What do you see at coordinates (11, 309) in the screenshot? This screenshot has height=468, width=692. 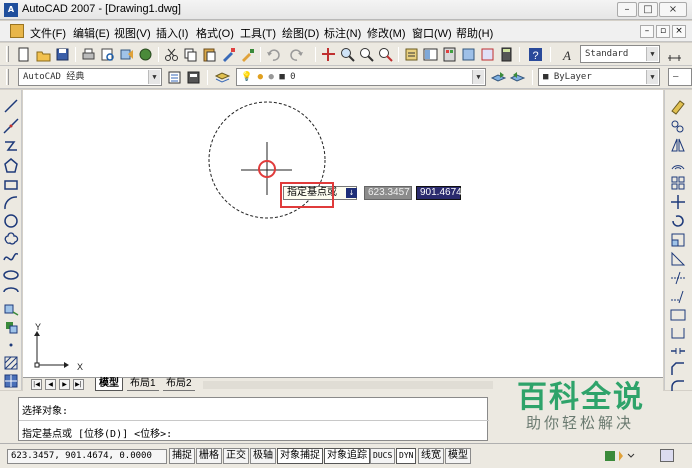 I see `insert-block-icon` at bounding box center [11, 309].